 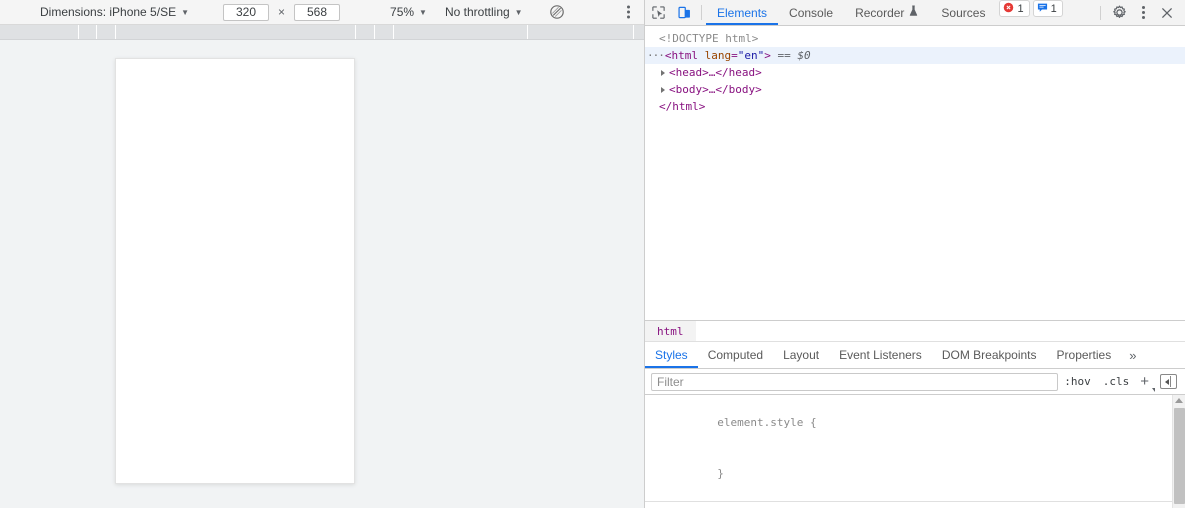 I want to click on viewport-width-input, so click(x=246, y=12).